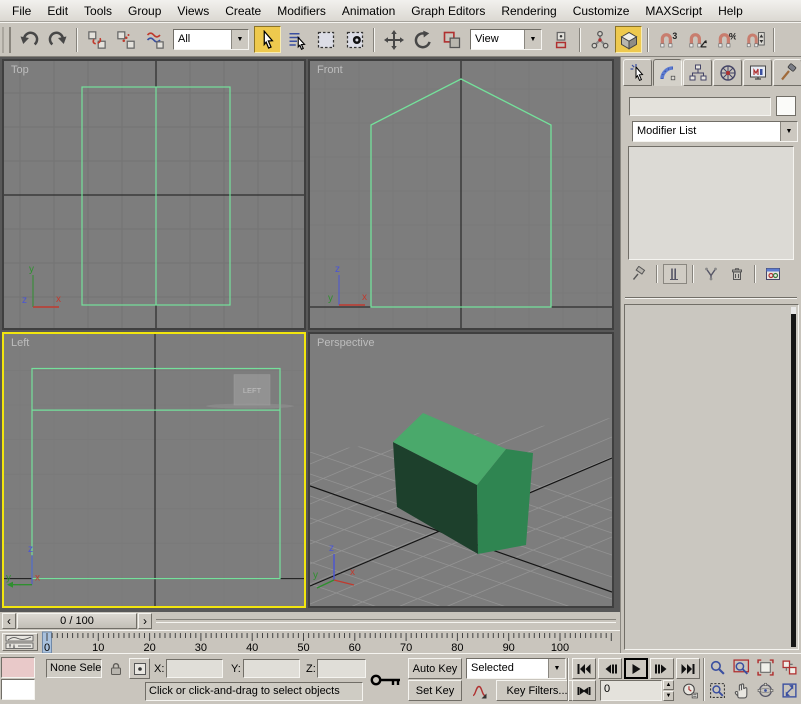  What do you see at coordinates (754, 39) in the screenshot?
I see `spinner-snap-toggle-button` at bounding box center [754, 39].